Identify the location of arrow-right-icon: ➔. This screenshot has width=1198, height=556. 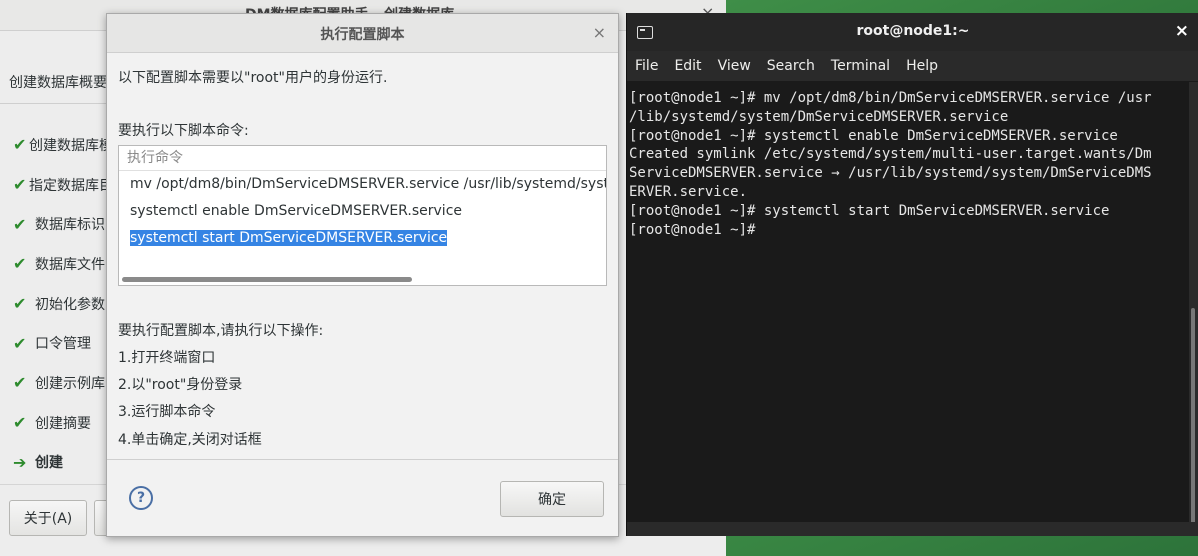
(20, 462).